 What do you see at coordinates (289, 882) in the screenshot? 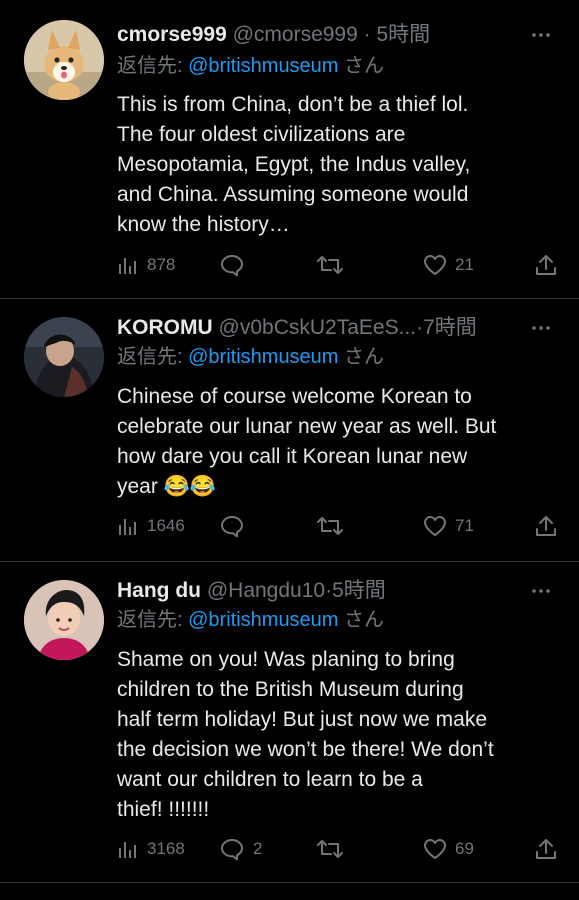
I see `divider` at bounding box center [289, 882].